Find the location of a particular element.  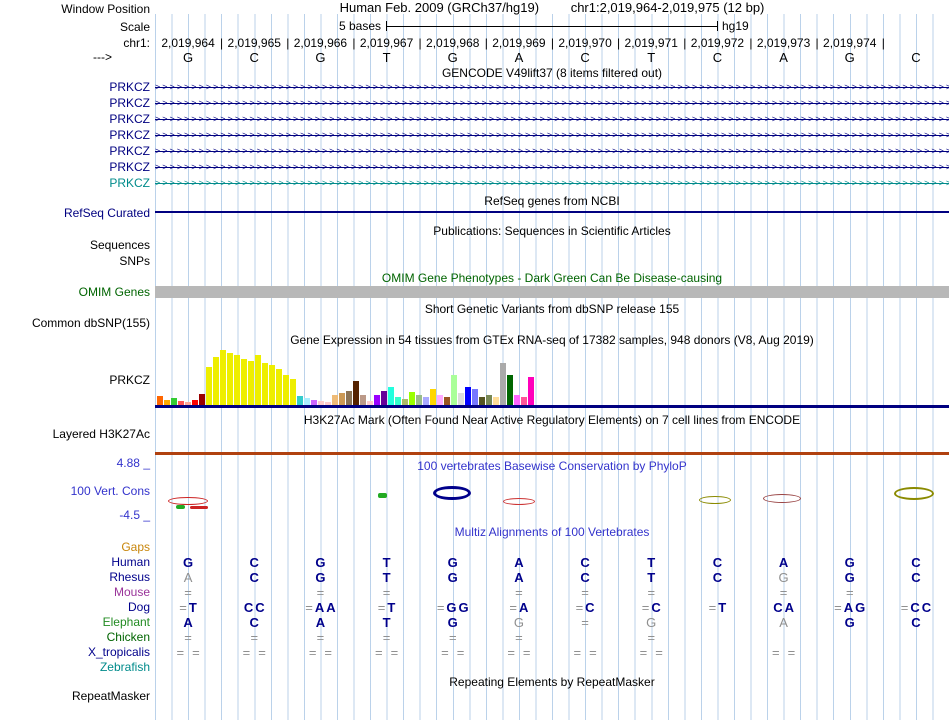

alignment-cell: = A G is located at coordinates (850, 607).